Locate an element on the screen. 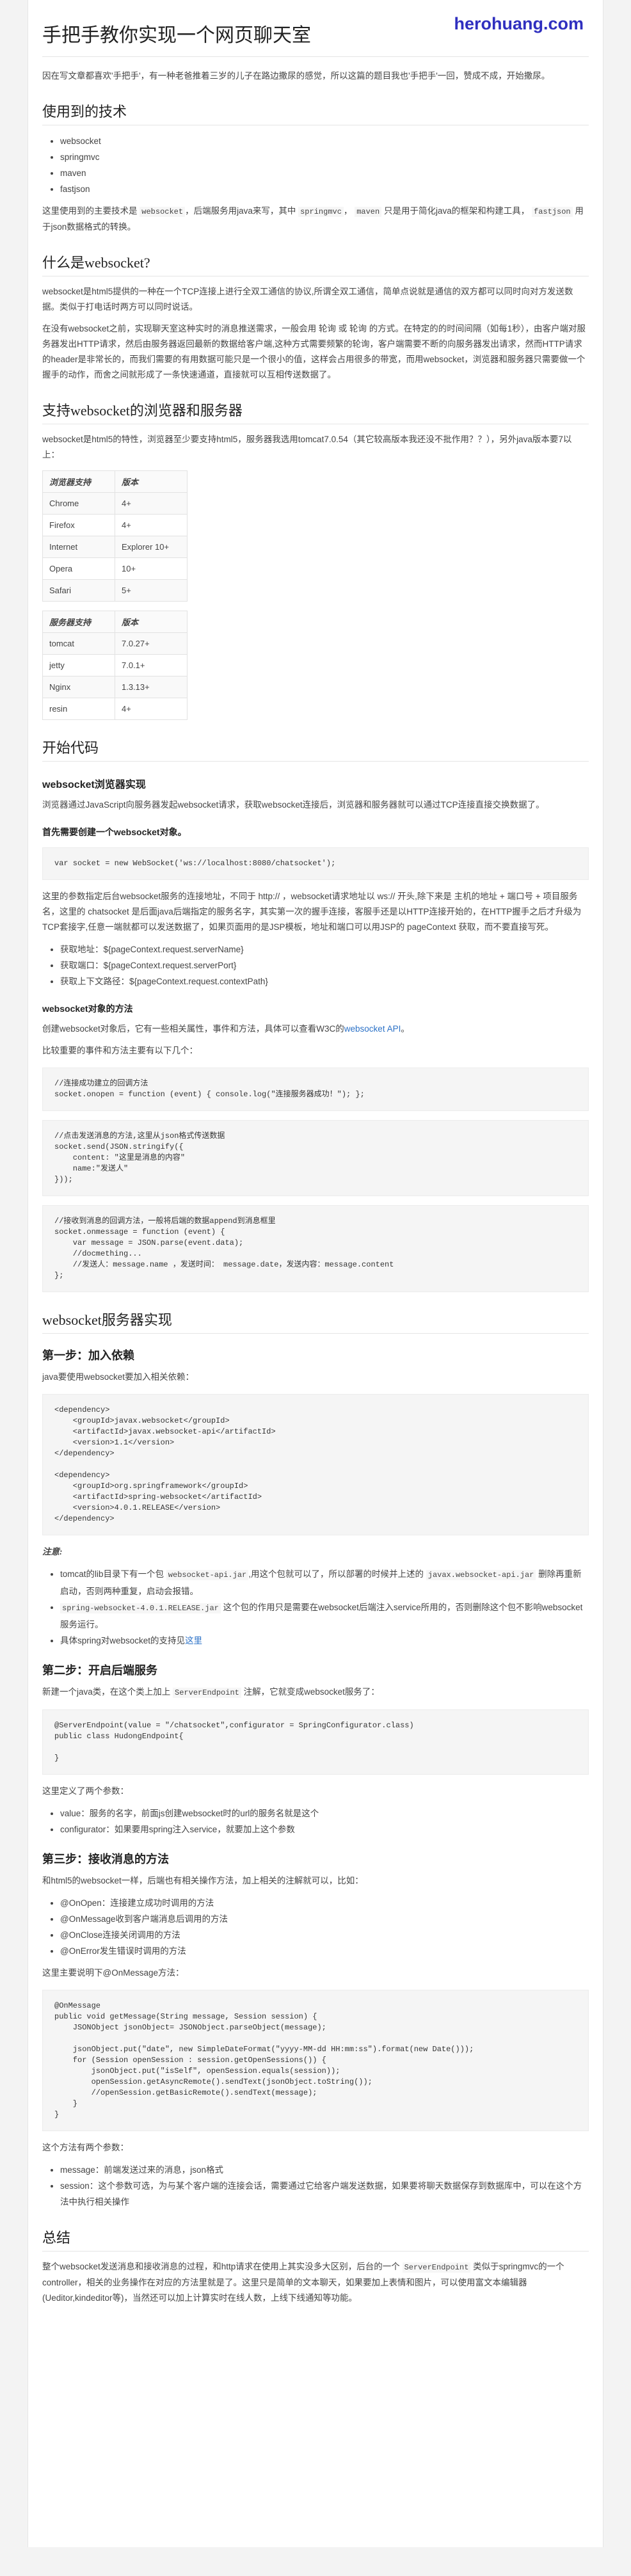  step-heading: 第一步：加入依赖 is located at coordinates (88, 1355).